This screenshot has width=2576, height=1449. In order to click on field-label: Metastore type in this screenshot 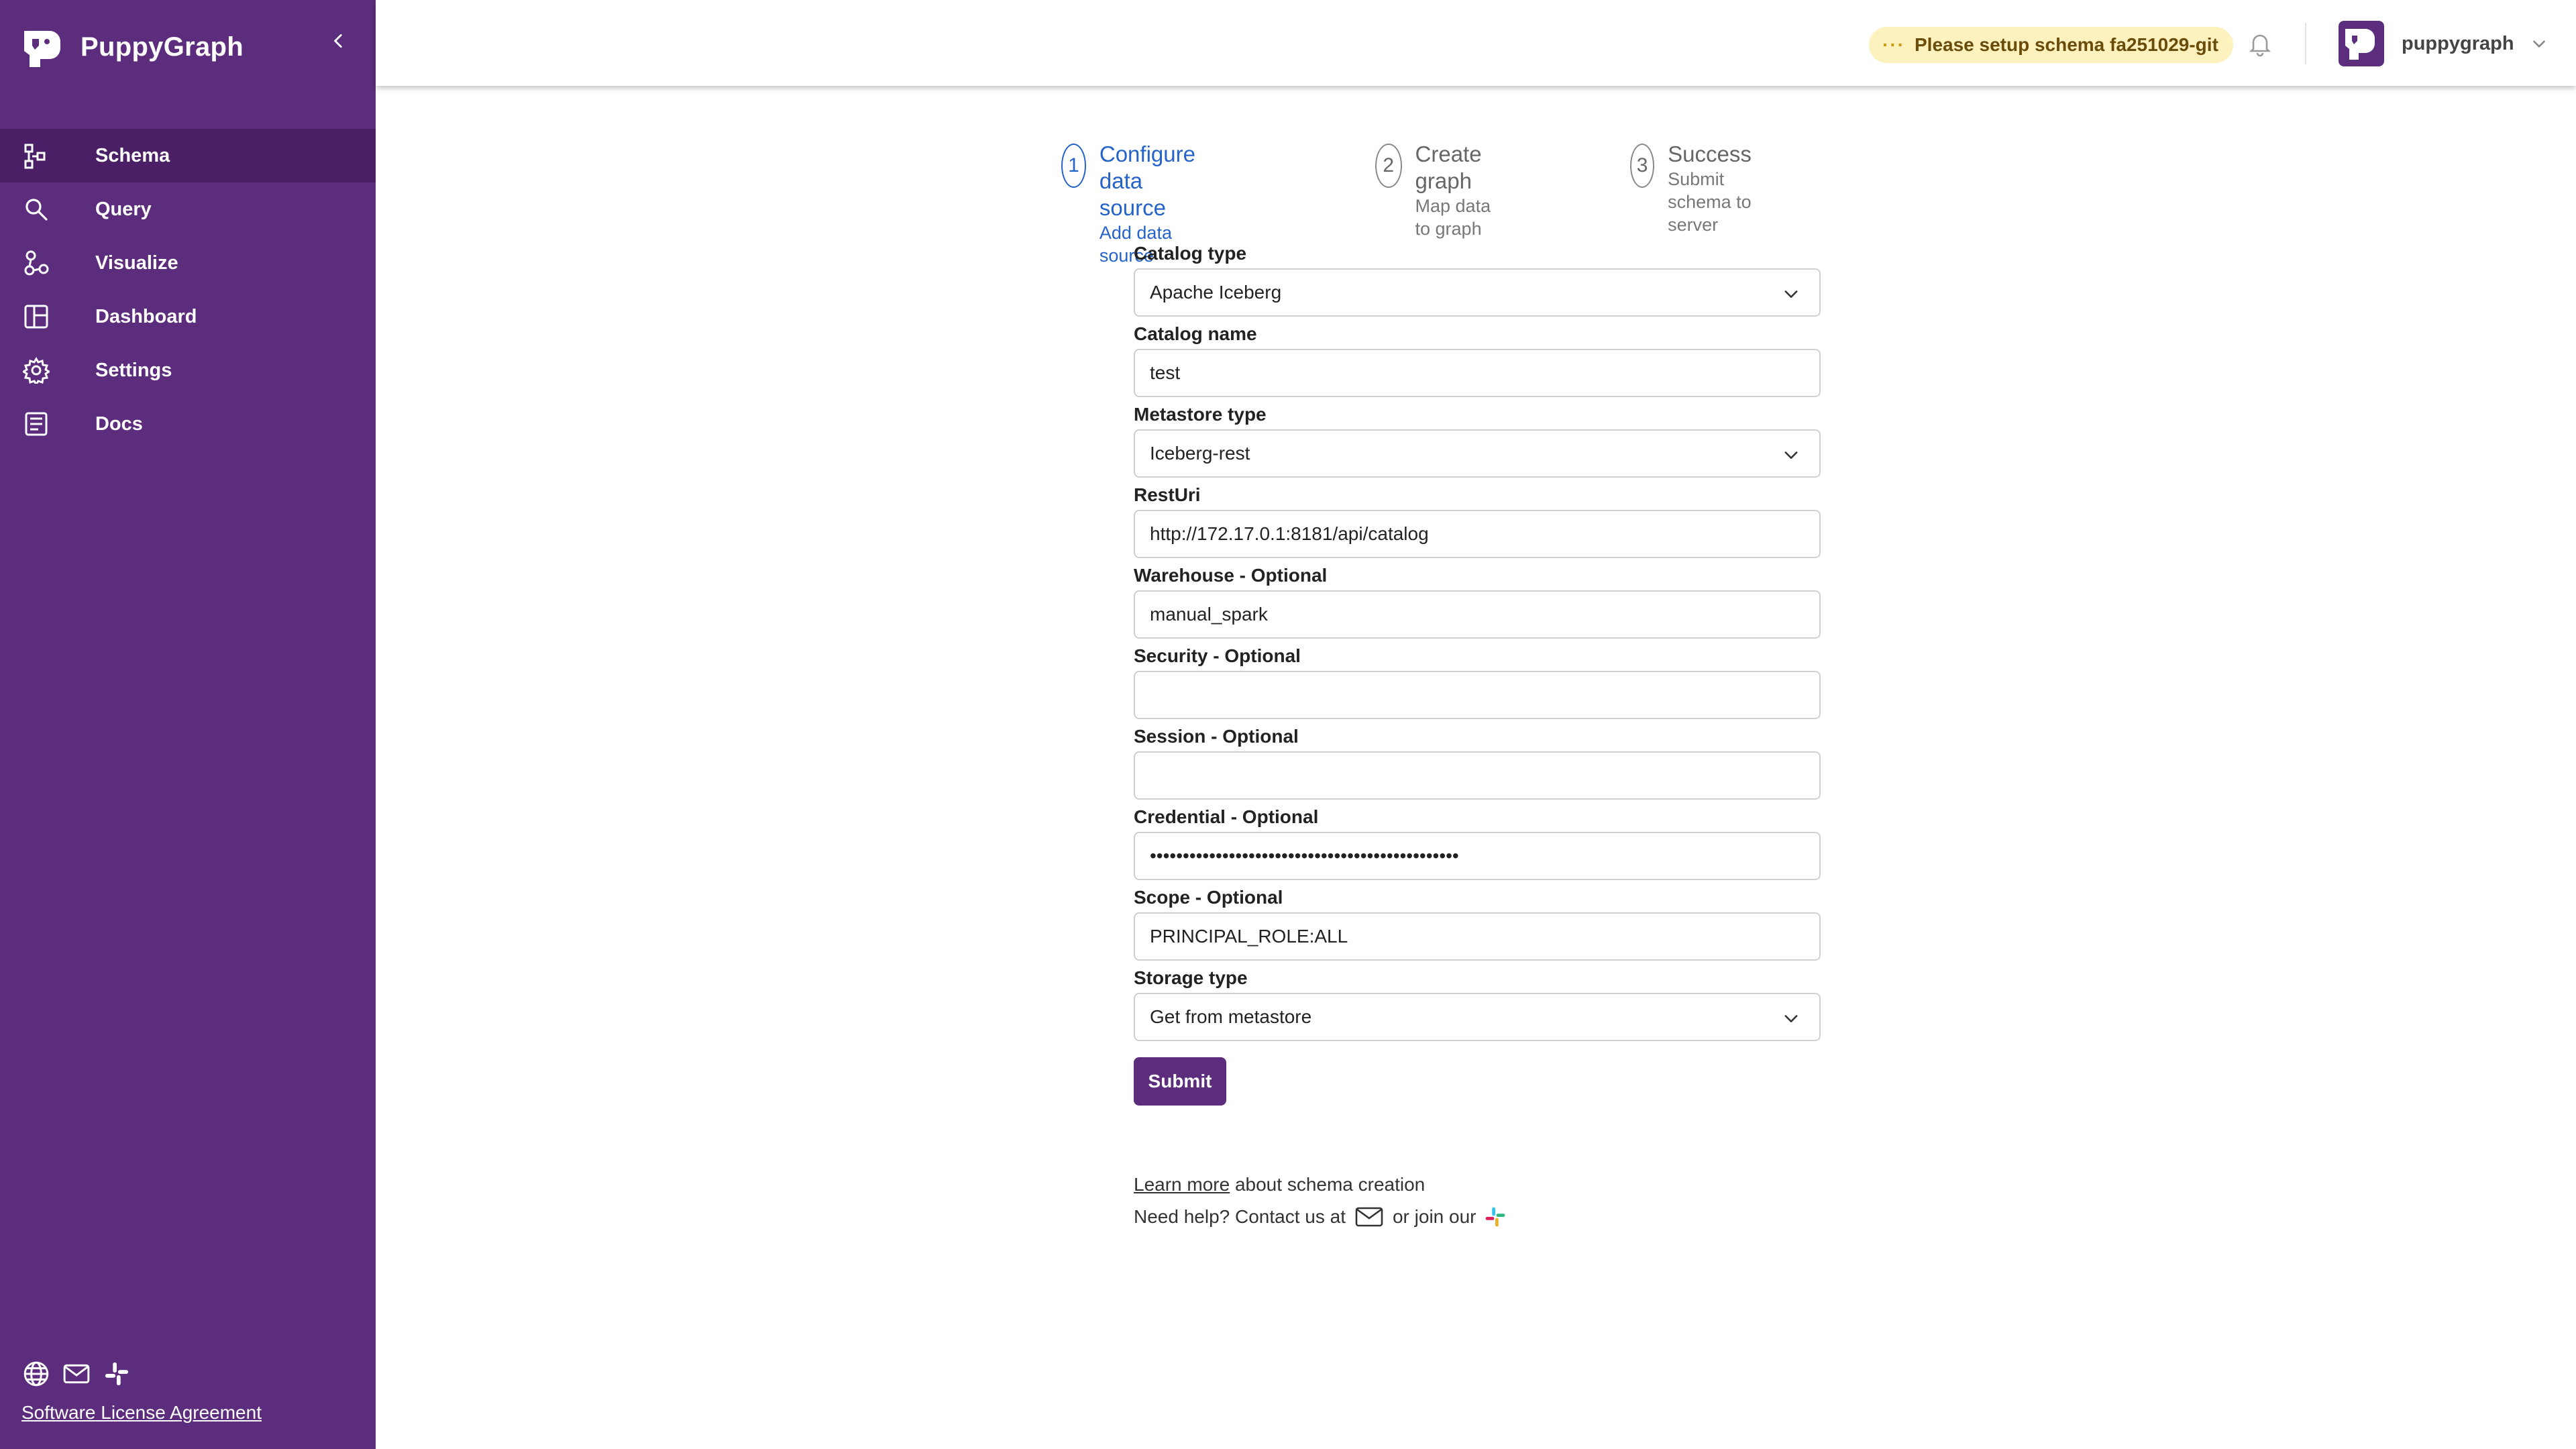, I will do `click(1200, 414)`.